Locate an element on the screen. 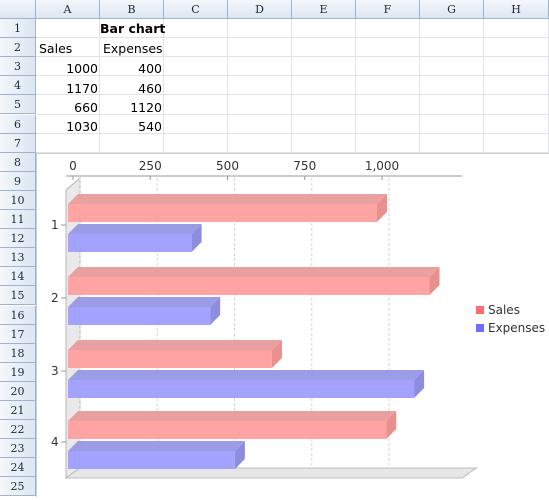  row-header-16: 16 is located at coordinates (18, 315).